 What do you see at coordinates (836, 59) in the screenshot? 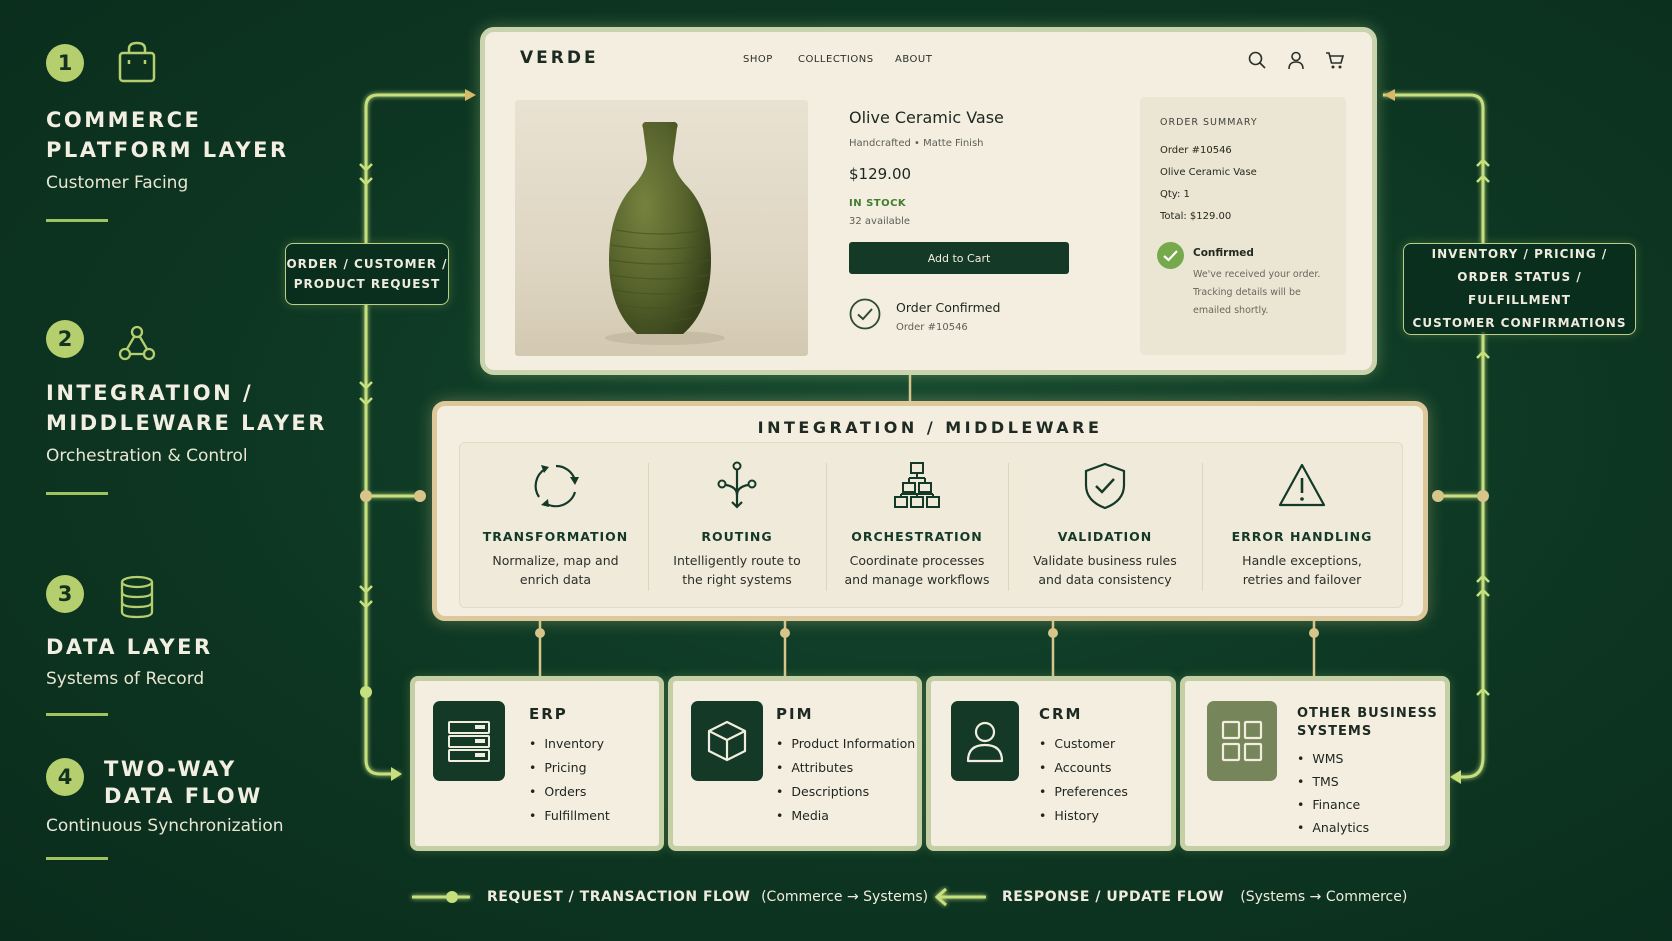
I see `nav-collections: COLLECTIONS` at bounding box center [836, 59].